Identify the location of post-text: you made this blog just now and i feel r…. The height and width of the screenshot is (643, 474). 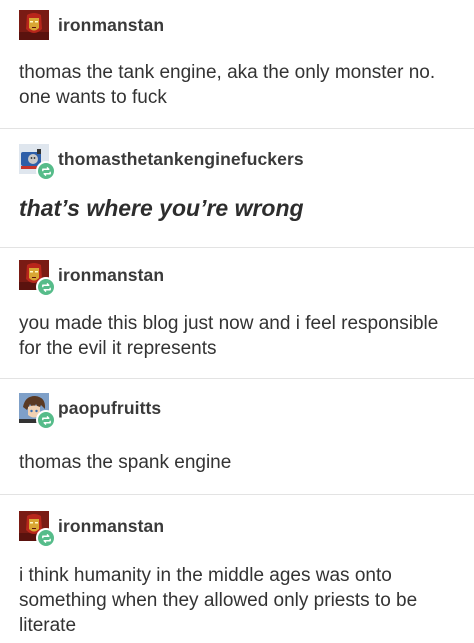
(229, 336).